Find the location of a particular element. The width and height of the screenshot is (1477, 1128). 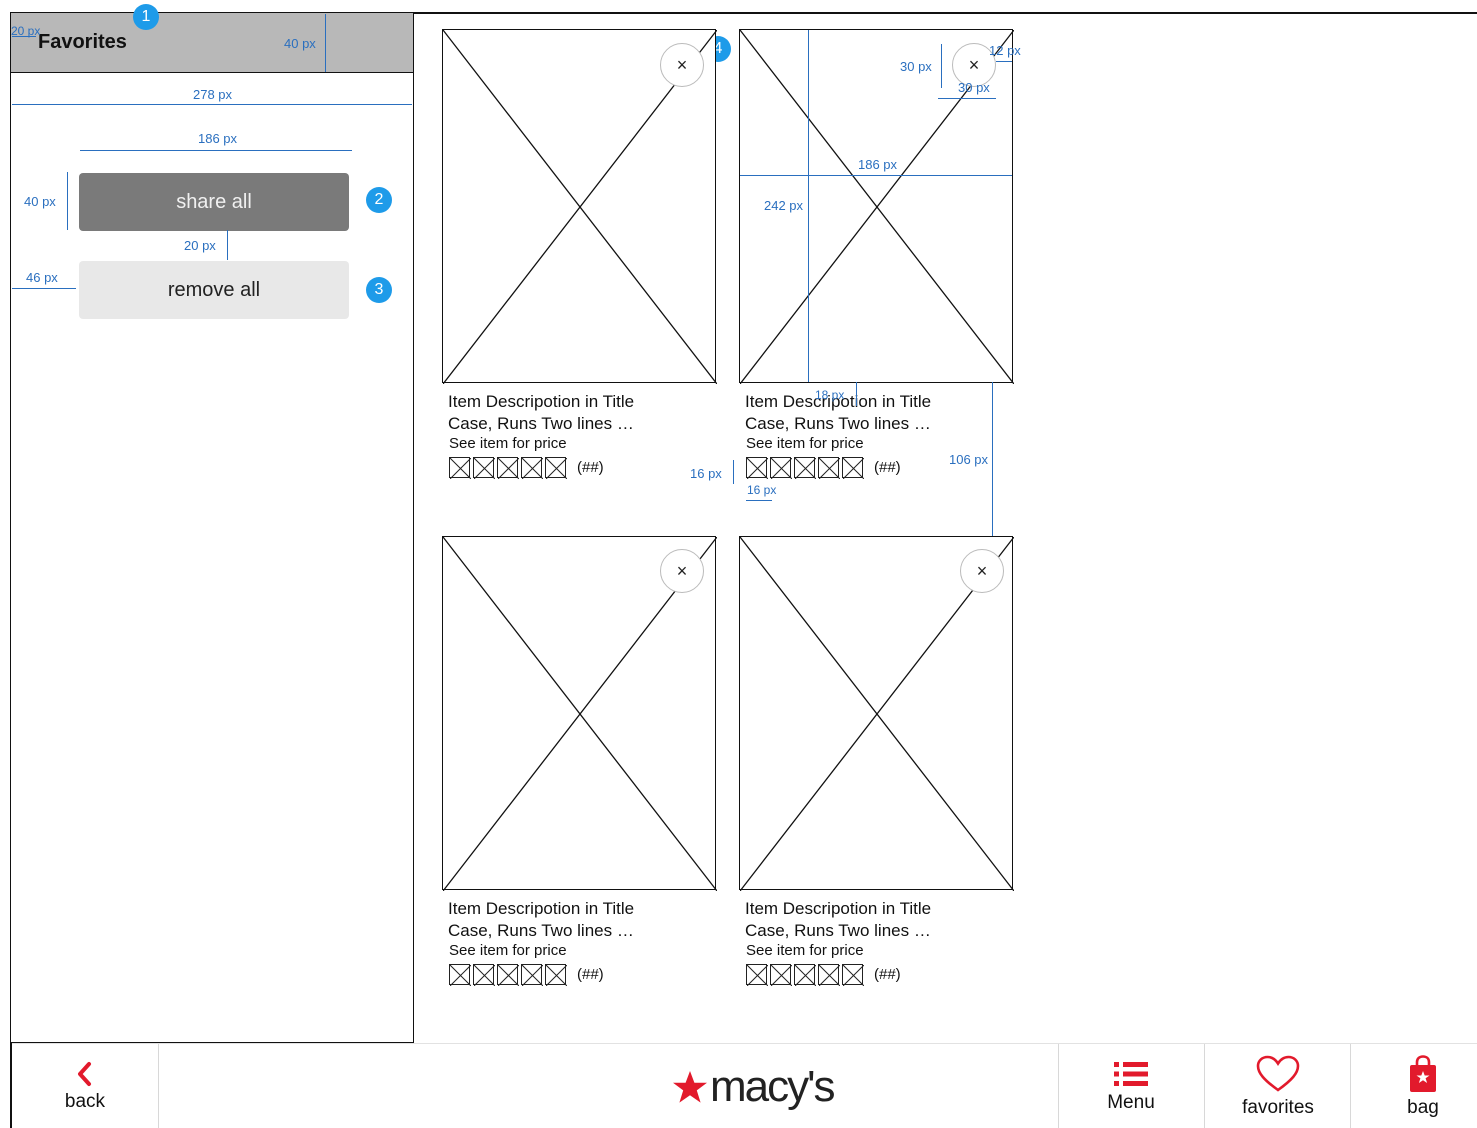

dim-tile-height: 242 px is located at coordinates (784, 205).